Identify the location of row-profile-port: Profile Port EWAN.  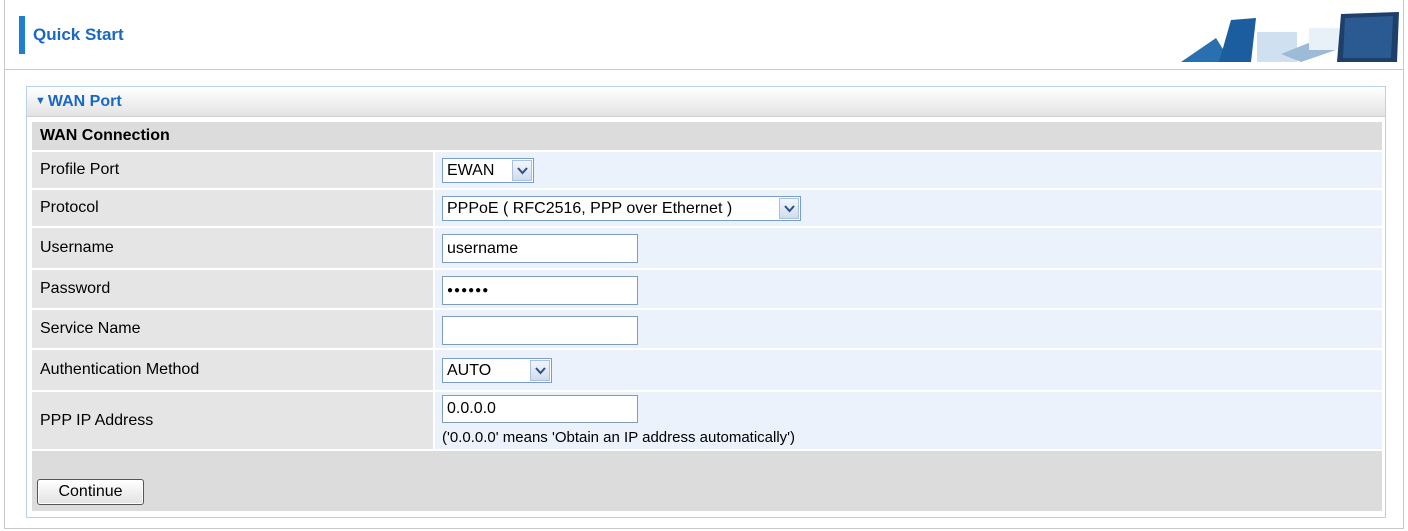
(707, 170).